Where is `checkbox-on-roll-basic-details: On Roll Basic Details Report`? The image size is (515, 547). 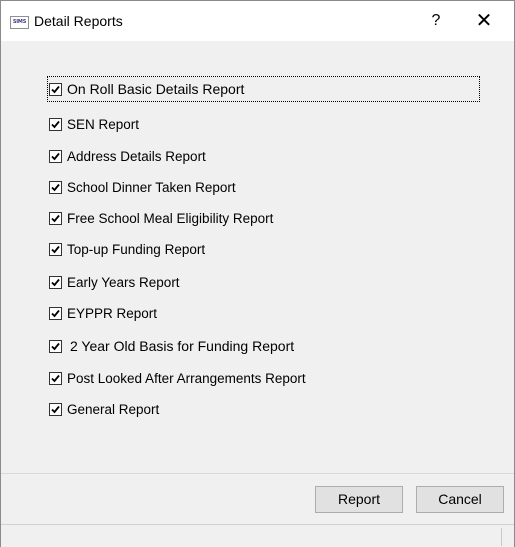
checkbox-on-roll-basic-details: On Roll Basic Details Report is located at coordinates (263, 89).